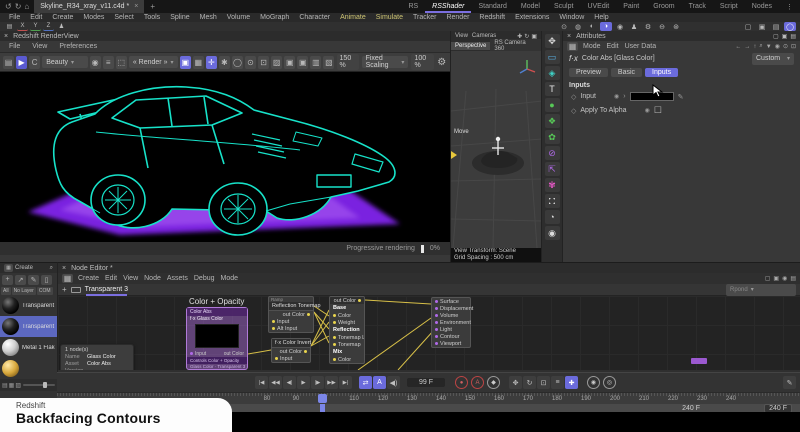 This screenshot has width=800, height=432. I want to click on document-tab: Skyline_R34_xray_v11.c4d * ×, so click(89, 6).